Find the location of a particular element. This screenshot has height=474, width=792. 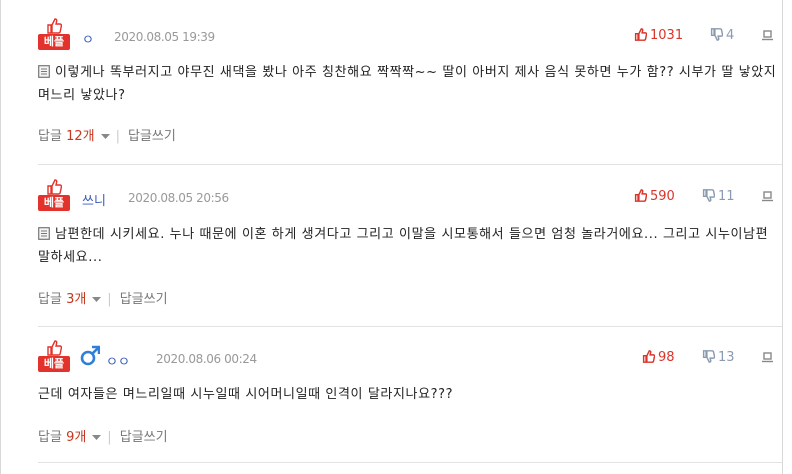

dislike-count: 11 is located at coordinates (726, 196).